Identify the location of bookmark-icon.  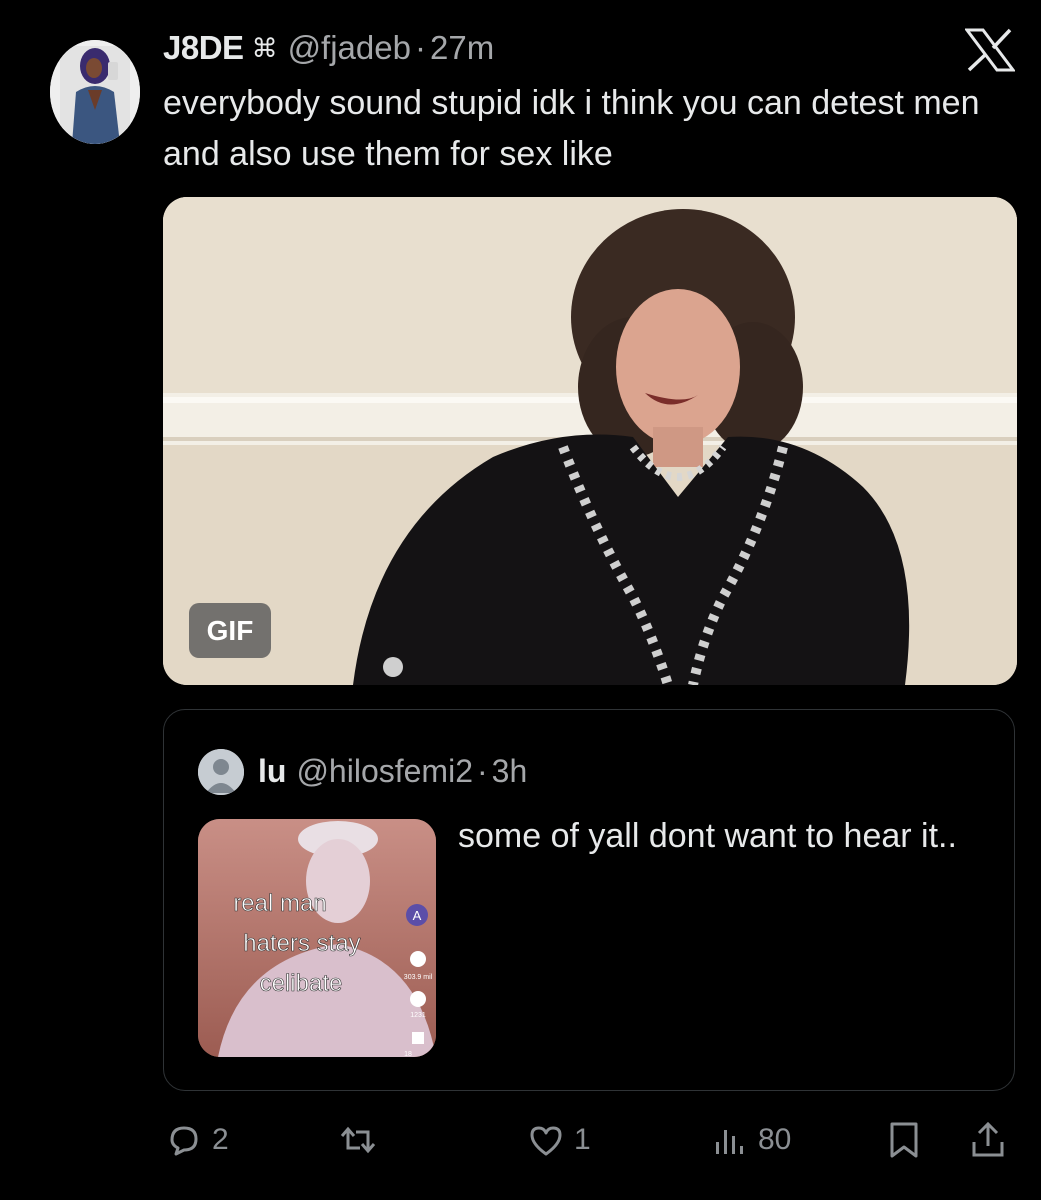
(904, 1140).